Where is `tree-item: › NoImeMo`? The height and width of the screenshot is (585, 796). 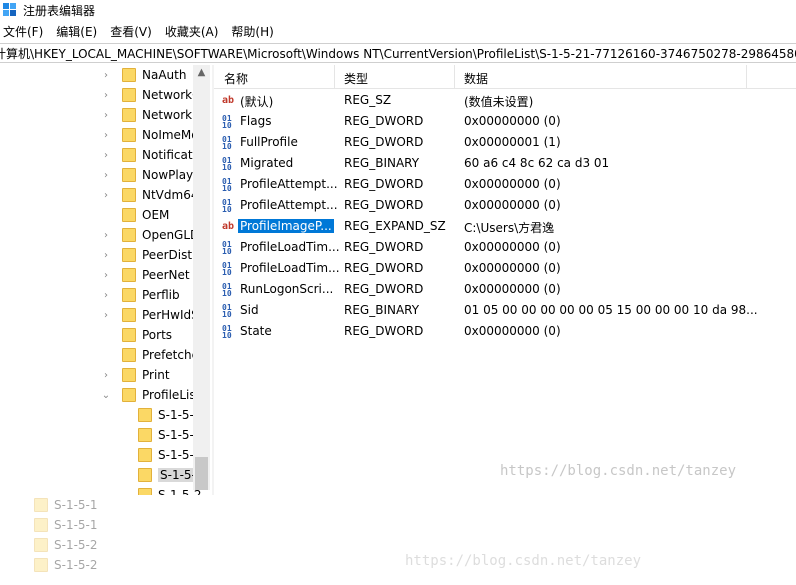 tree-item: › NoImeMo is located at coordinates (149, 135).